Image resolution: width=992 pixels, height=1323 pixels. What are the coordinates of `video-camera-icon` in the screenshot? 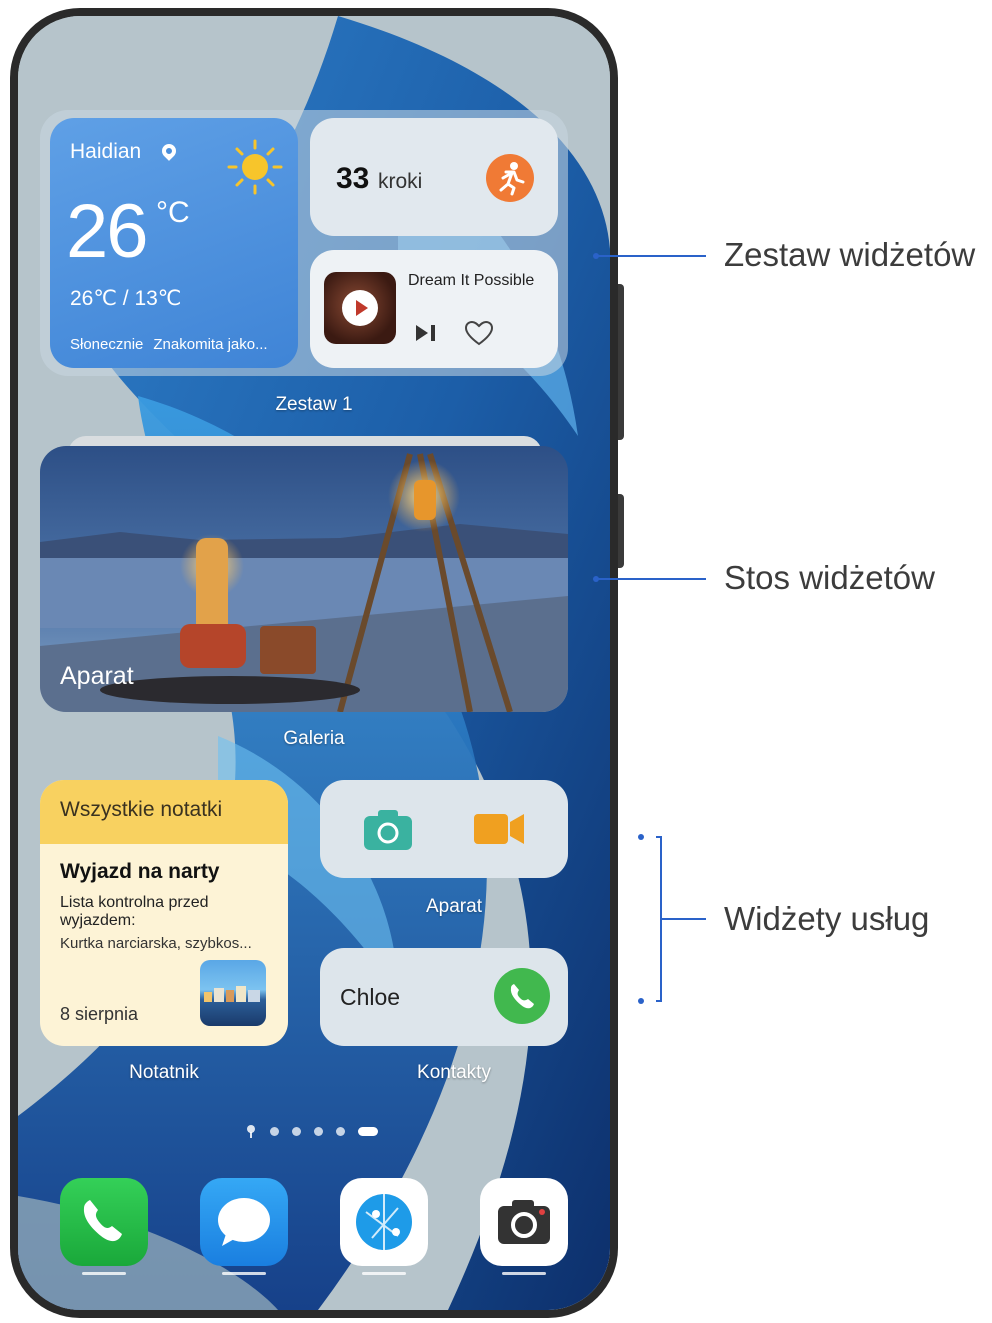 It's located at (499, 829).